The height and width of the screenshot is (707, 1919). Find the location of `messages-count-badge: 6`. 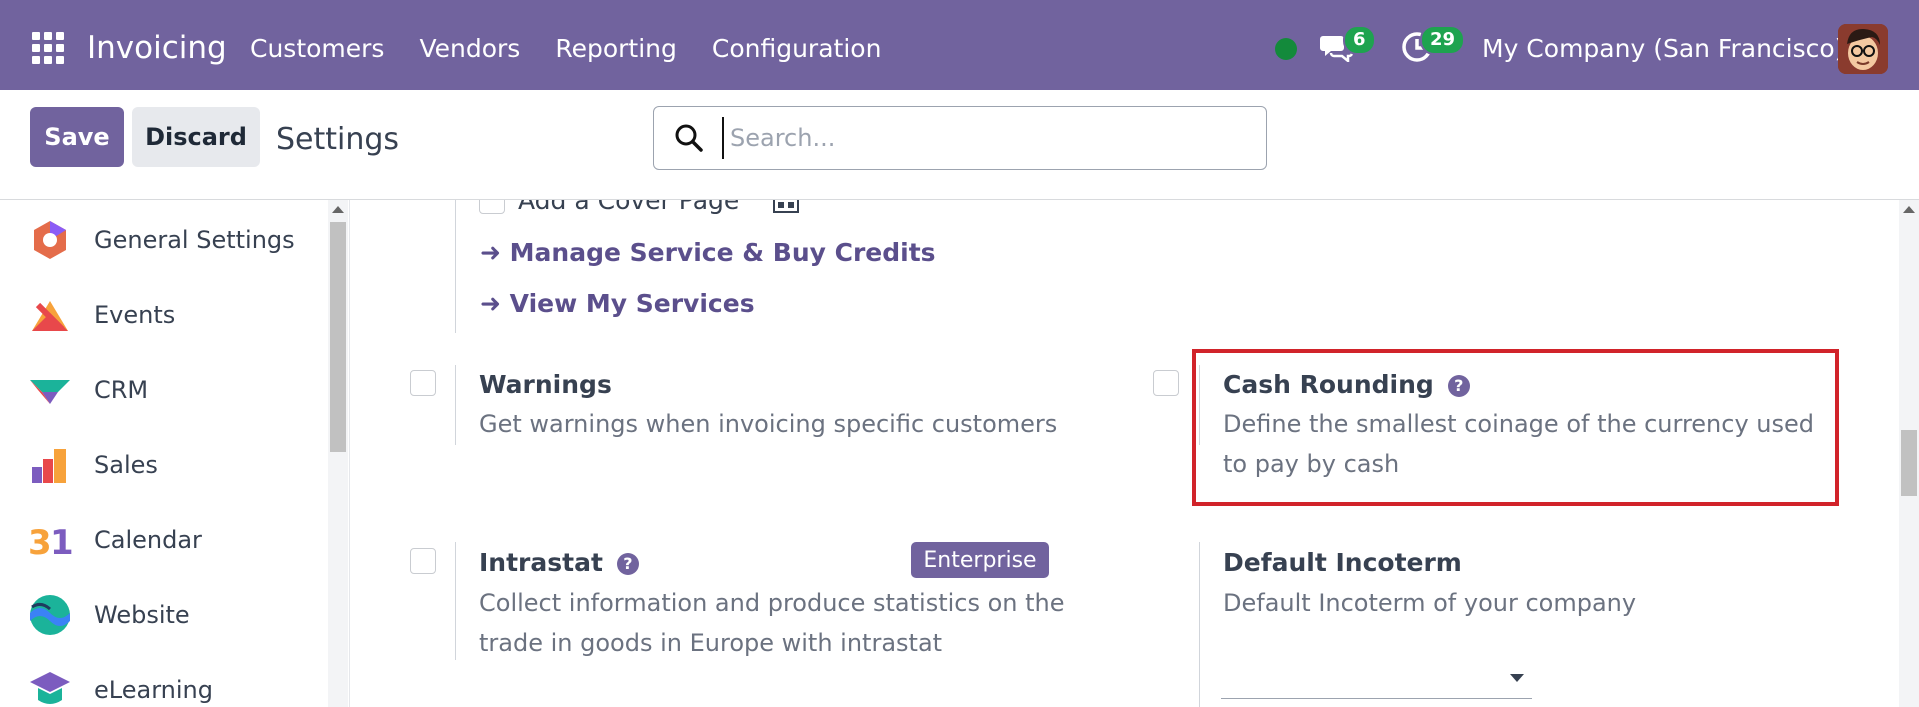

messages-count-badge: 6 is located at coordinates (1359, 40).